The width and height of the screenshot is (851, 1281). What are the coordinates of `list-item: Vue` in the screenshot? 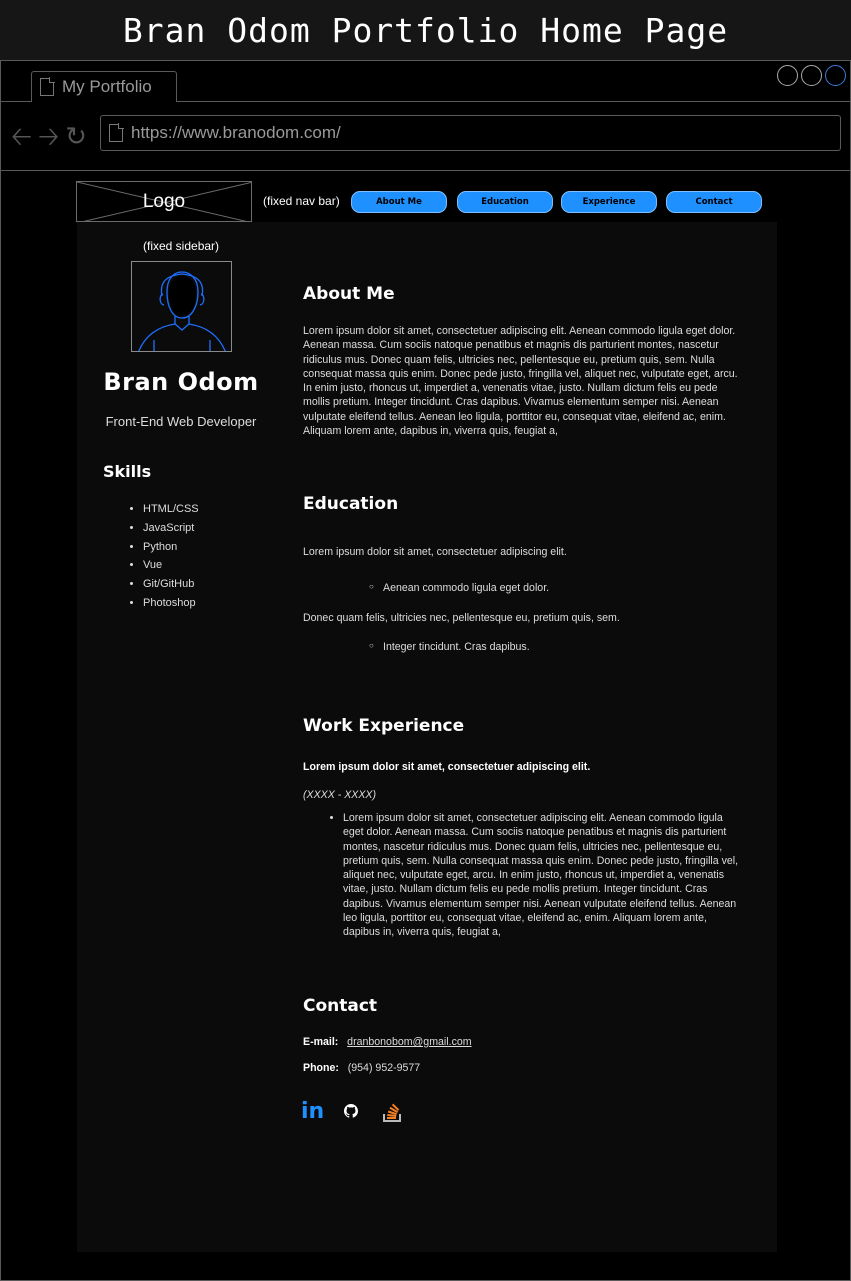 It's located at (171, 565).